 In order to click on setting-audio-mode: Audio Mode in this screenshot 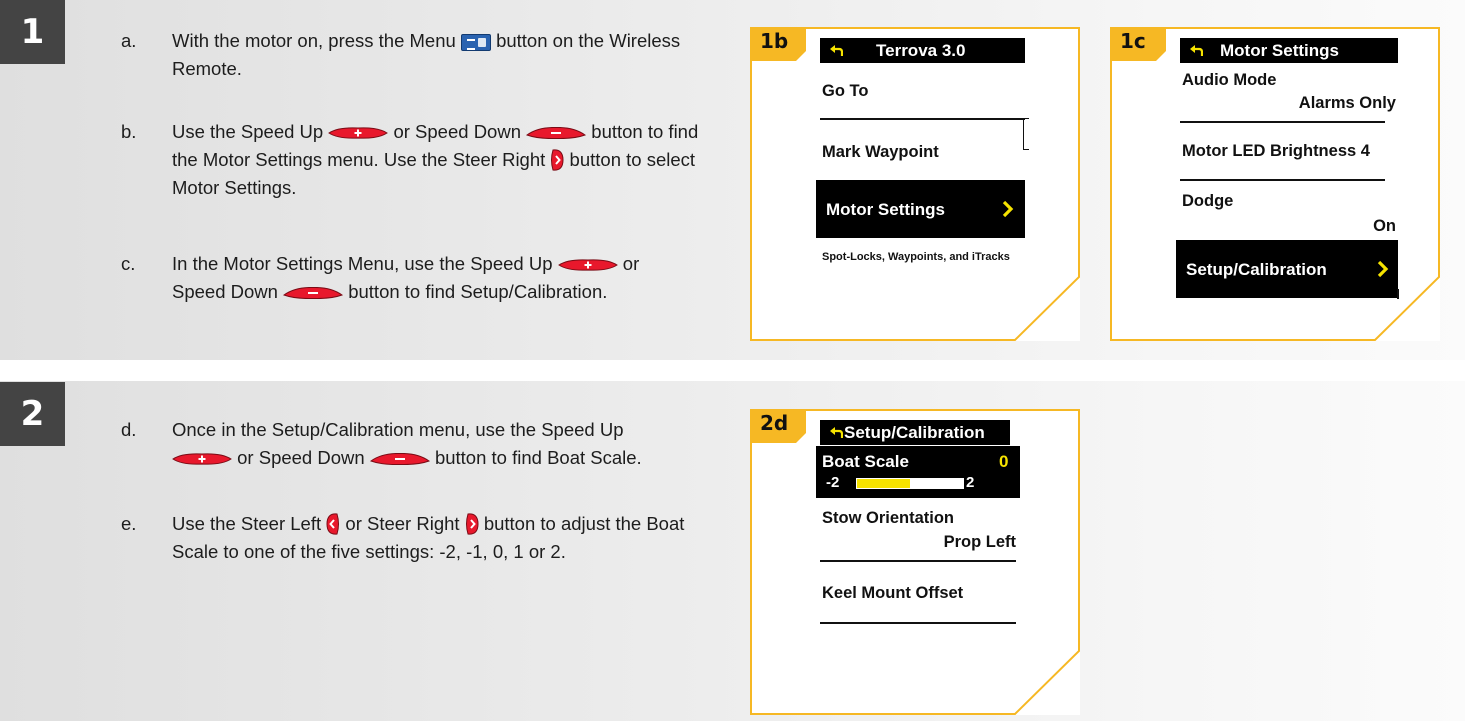, I will do `click(1229, 80)`.